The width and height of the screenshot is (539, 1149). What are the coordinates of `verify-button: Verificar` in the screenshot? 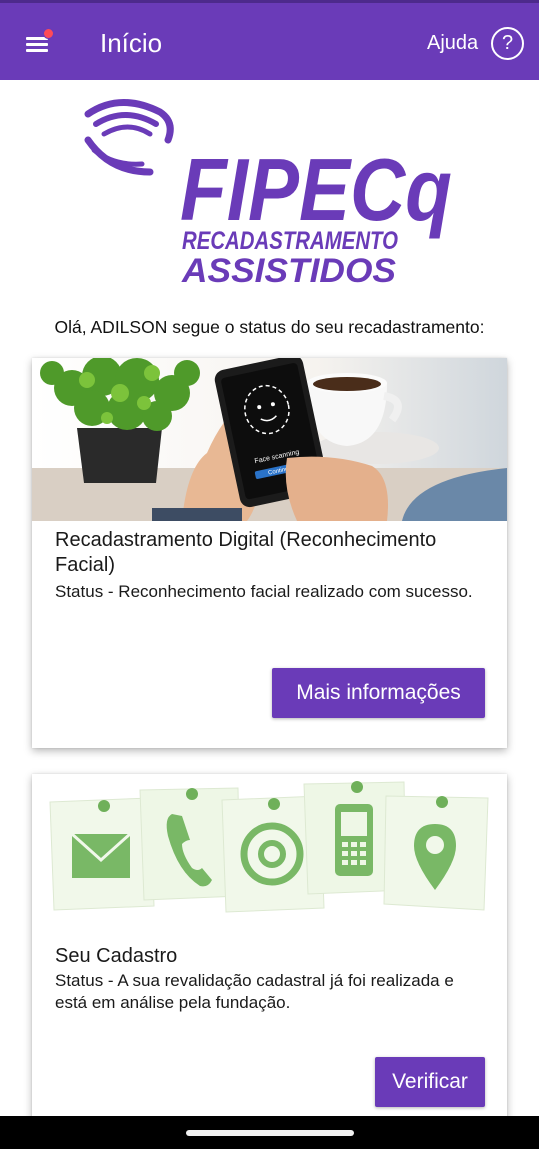 It's located at (430, 1082).